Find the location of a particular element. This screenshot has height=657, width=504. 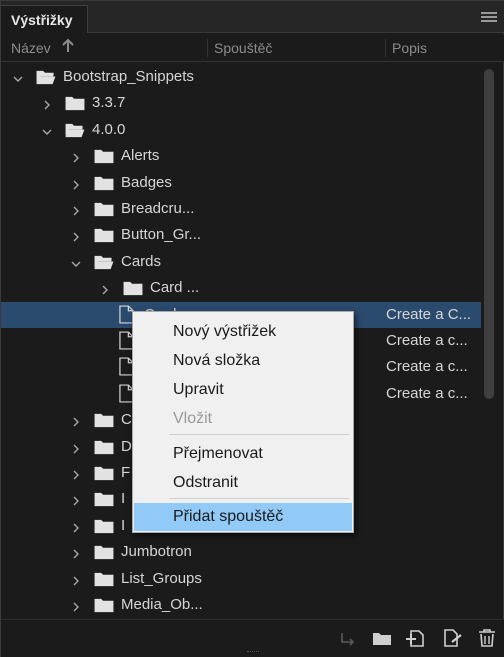

new-folder-icon is located at coordinates (382, 638).